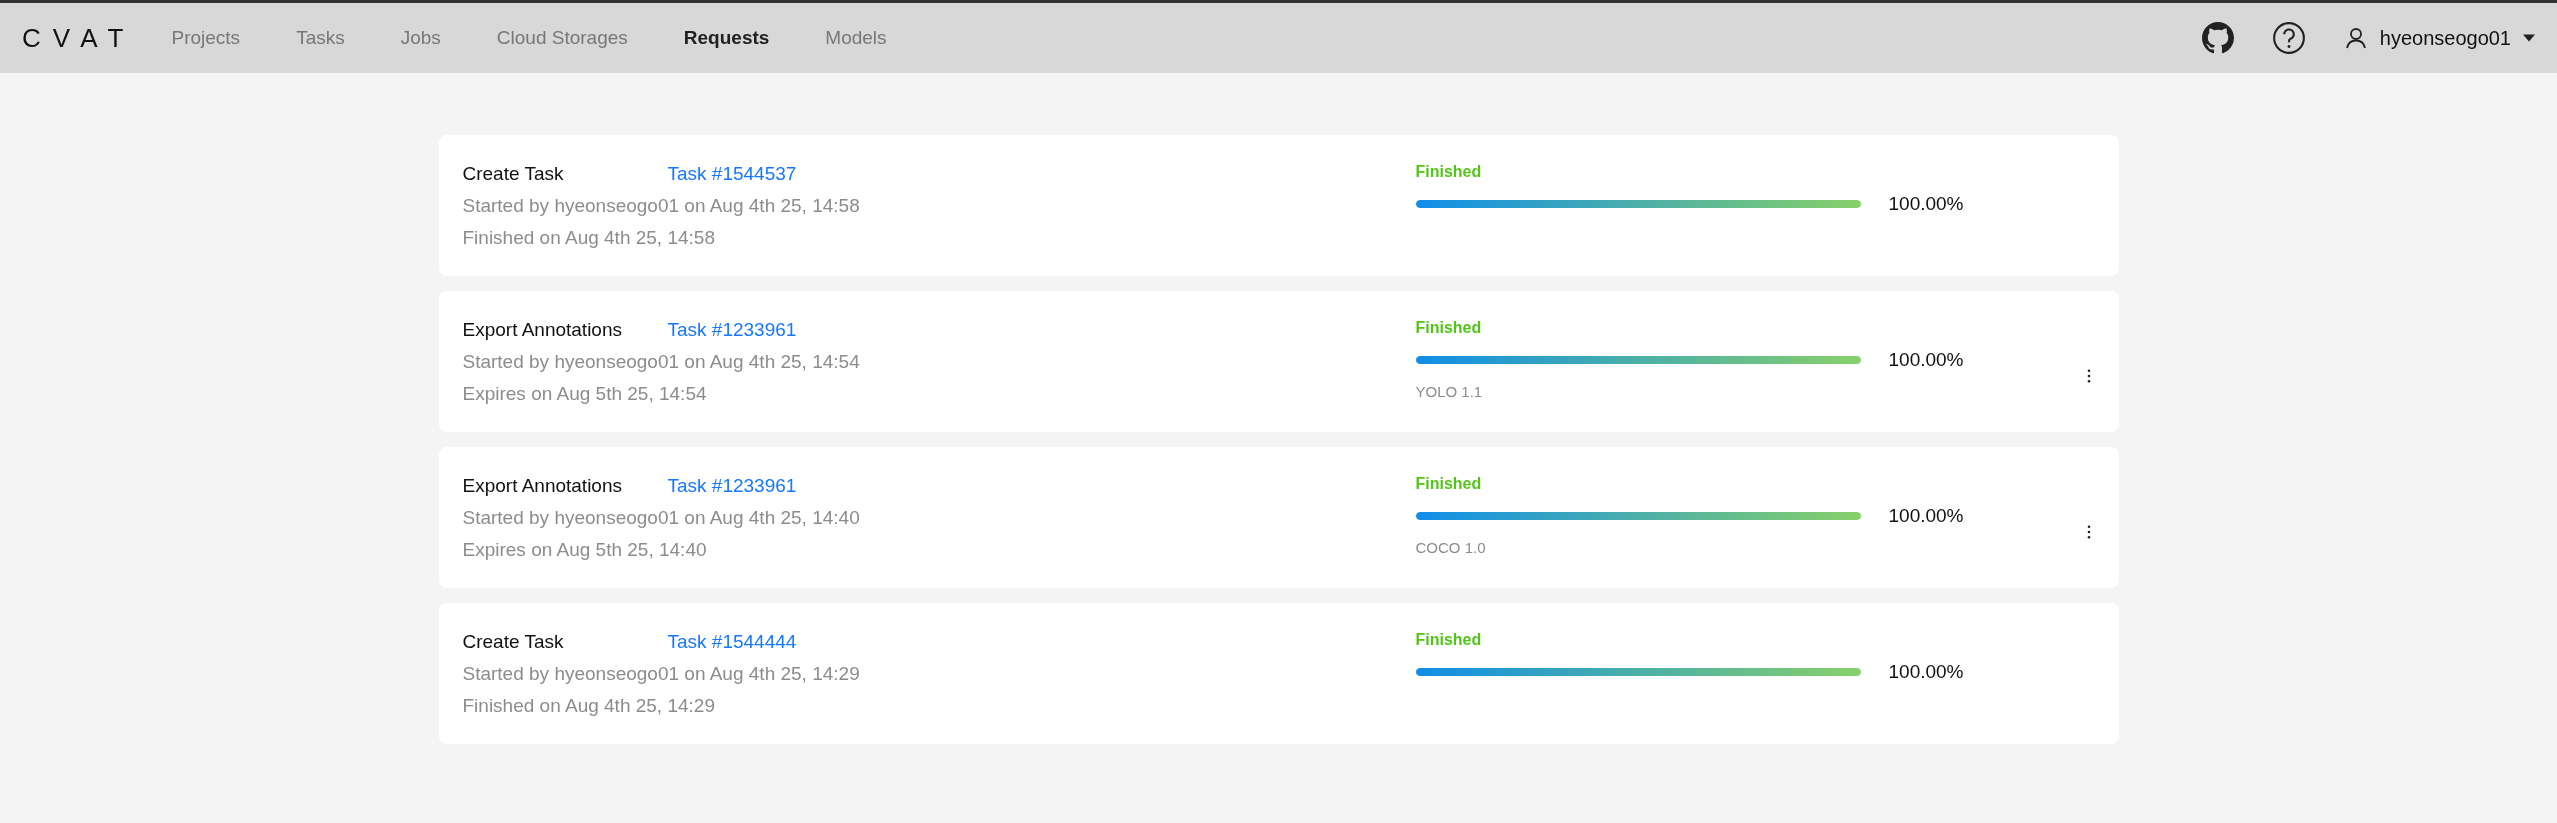 This screenshot has width=2557, height=823. Describe the element at coordinates (206, 38) in the screenshot. I see `nav-link: Projects` at that location.